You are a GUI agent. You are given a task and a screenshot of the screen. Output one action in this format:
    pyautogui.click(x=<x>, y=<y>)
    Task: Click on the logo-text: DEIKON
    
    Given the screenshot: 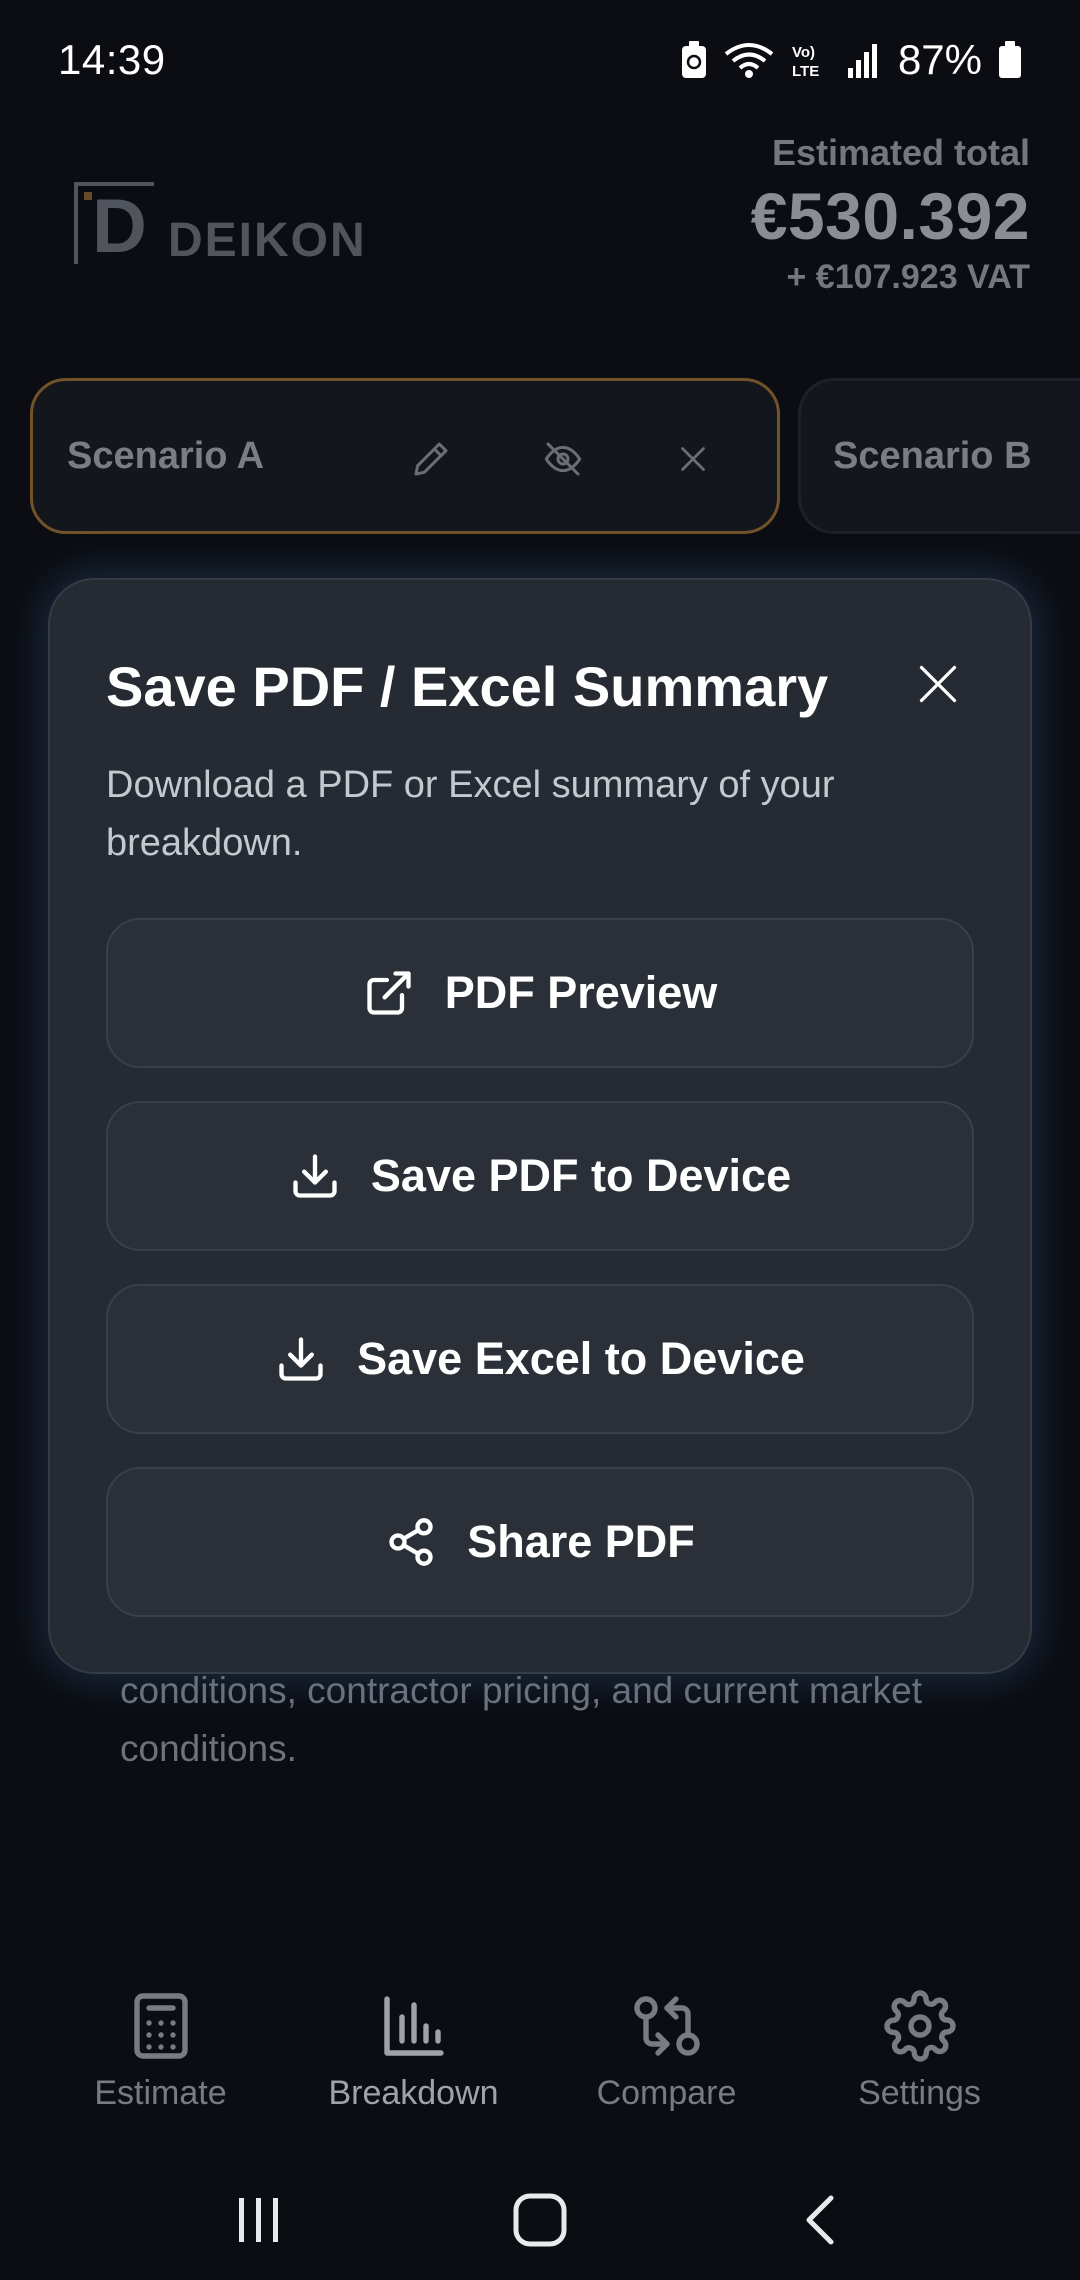 What is the action you would take?
    pyautogui.click(x=267, y=240)
    